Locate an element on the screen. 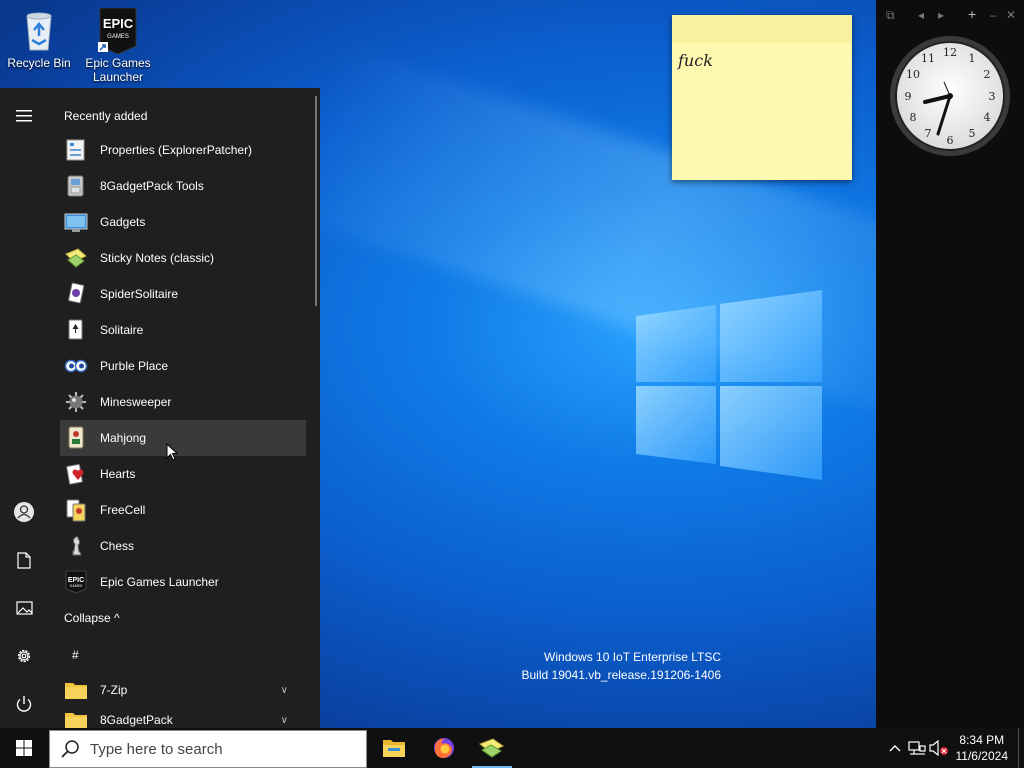 The width and height of the screenshot is (1024, 768). list-item-solitaire: Solitaire is located at coordinates (183, 330).